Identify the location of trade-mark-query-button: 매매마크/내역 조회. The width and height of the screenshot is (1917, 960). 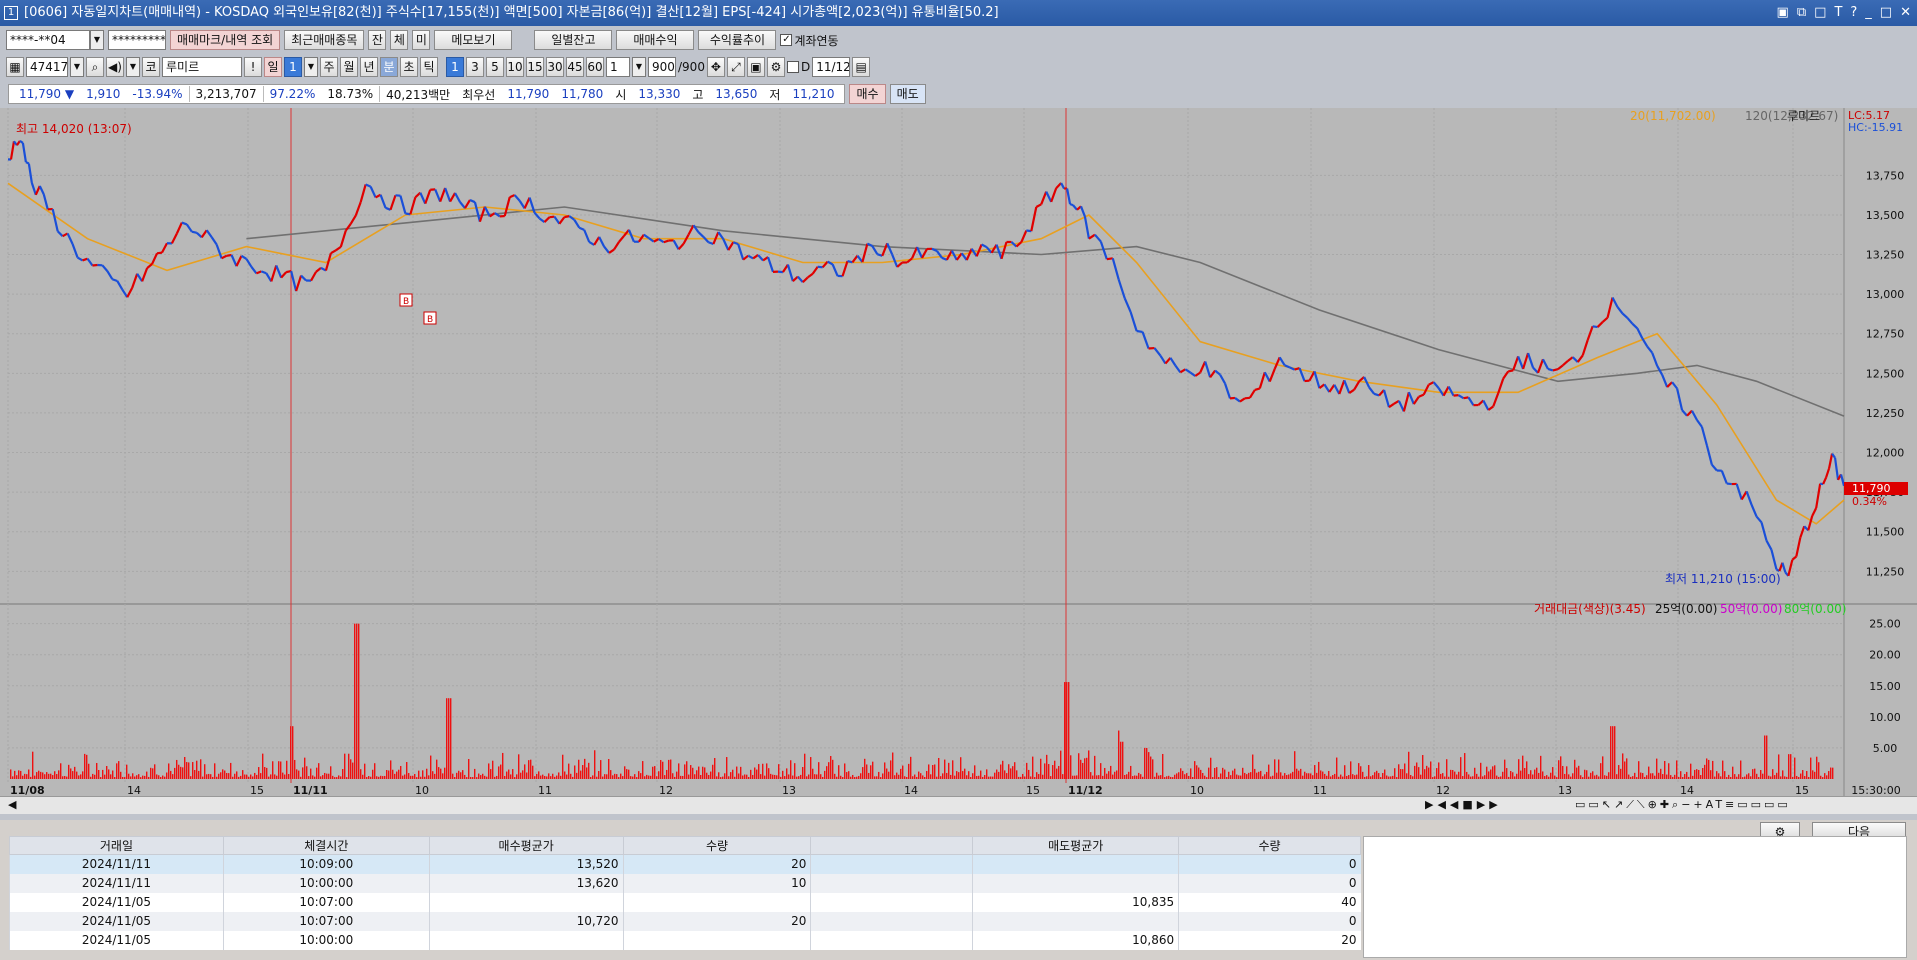
(225, 40).